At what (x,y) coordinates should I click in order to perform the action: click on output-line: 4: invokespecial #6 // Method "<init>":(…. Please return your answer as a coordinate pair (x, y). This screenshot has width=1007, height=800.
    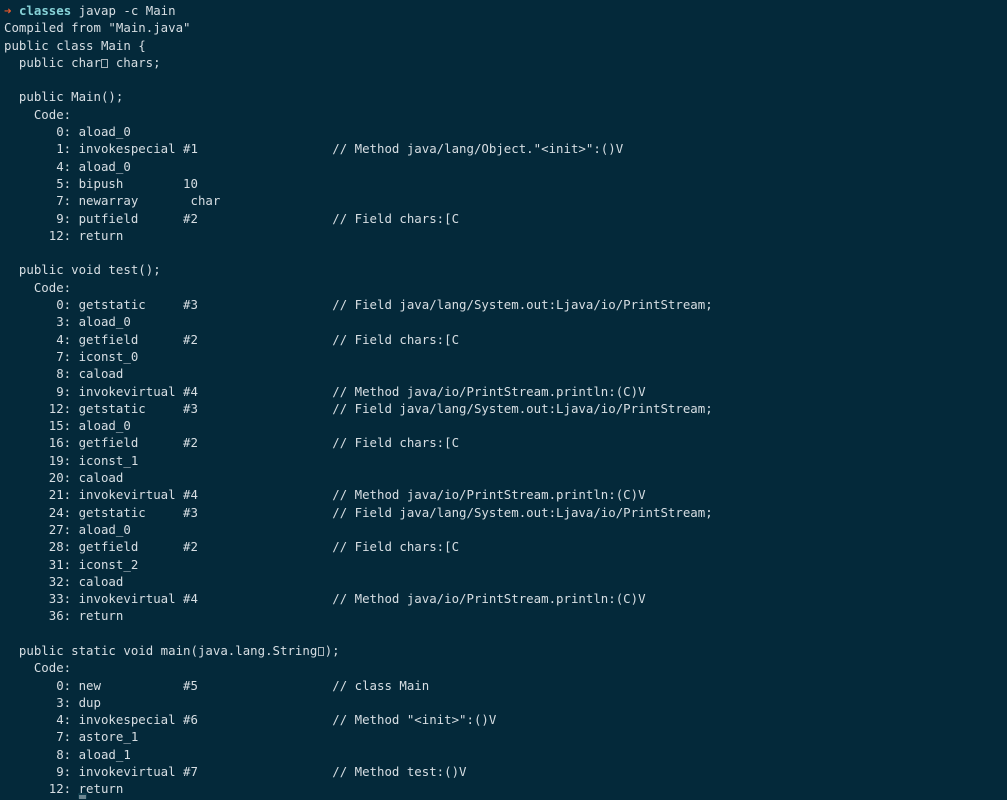
    Looking at the image, I should click on (250, 720).